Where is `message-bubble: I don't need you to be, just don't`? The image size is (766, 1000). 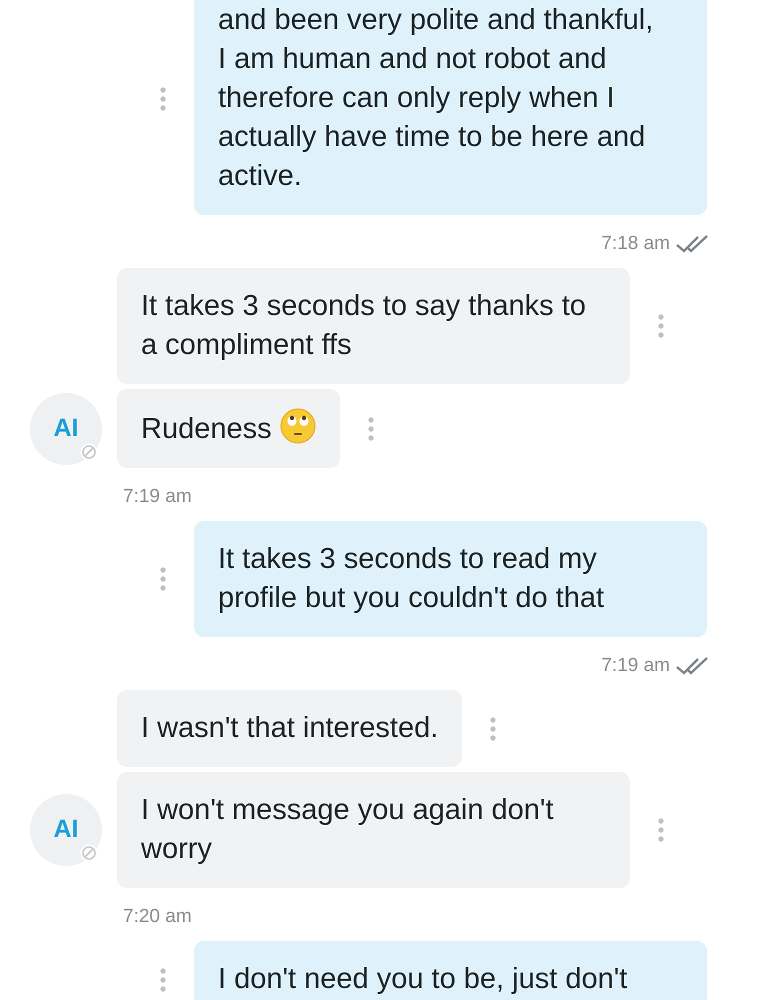
message-bubble: I don't need you to be, just don't is located at coordinates (450, 970).